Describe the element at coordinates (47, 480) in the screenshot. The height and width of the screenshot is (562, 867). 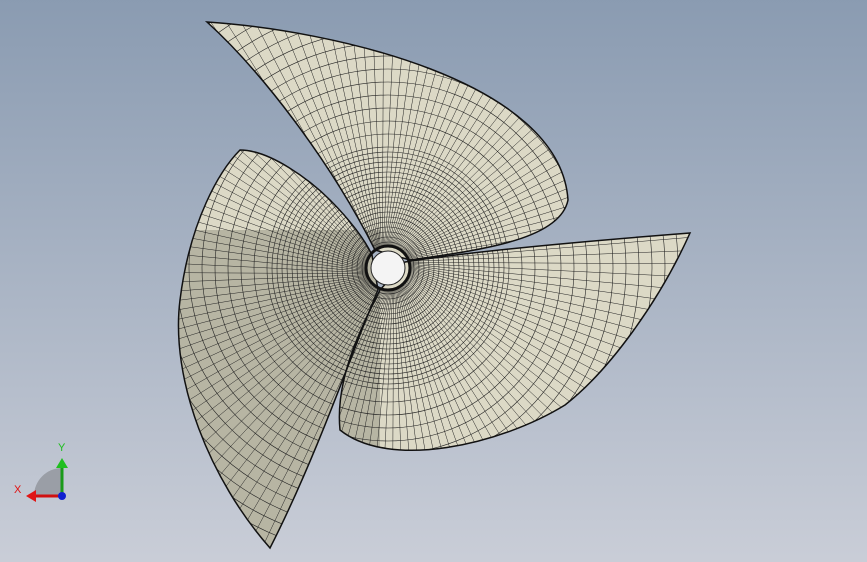
I see `axis-triad-drawing` at that location.